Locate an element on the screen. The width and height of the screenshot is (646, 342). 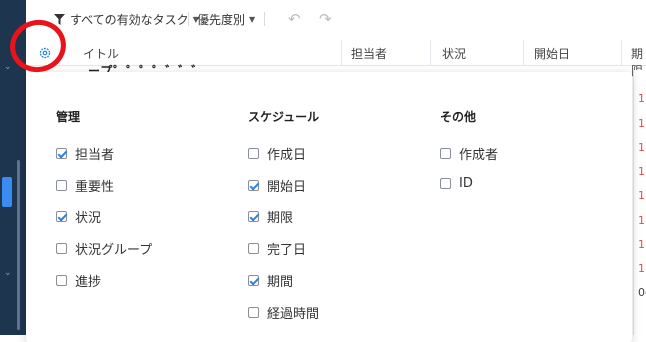
undo-icon: ↶ is located at coordinates (294, 19).